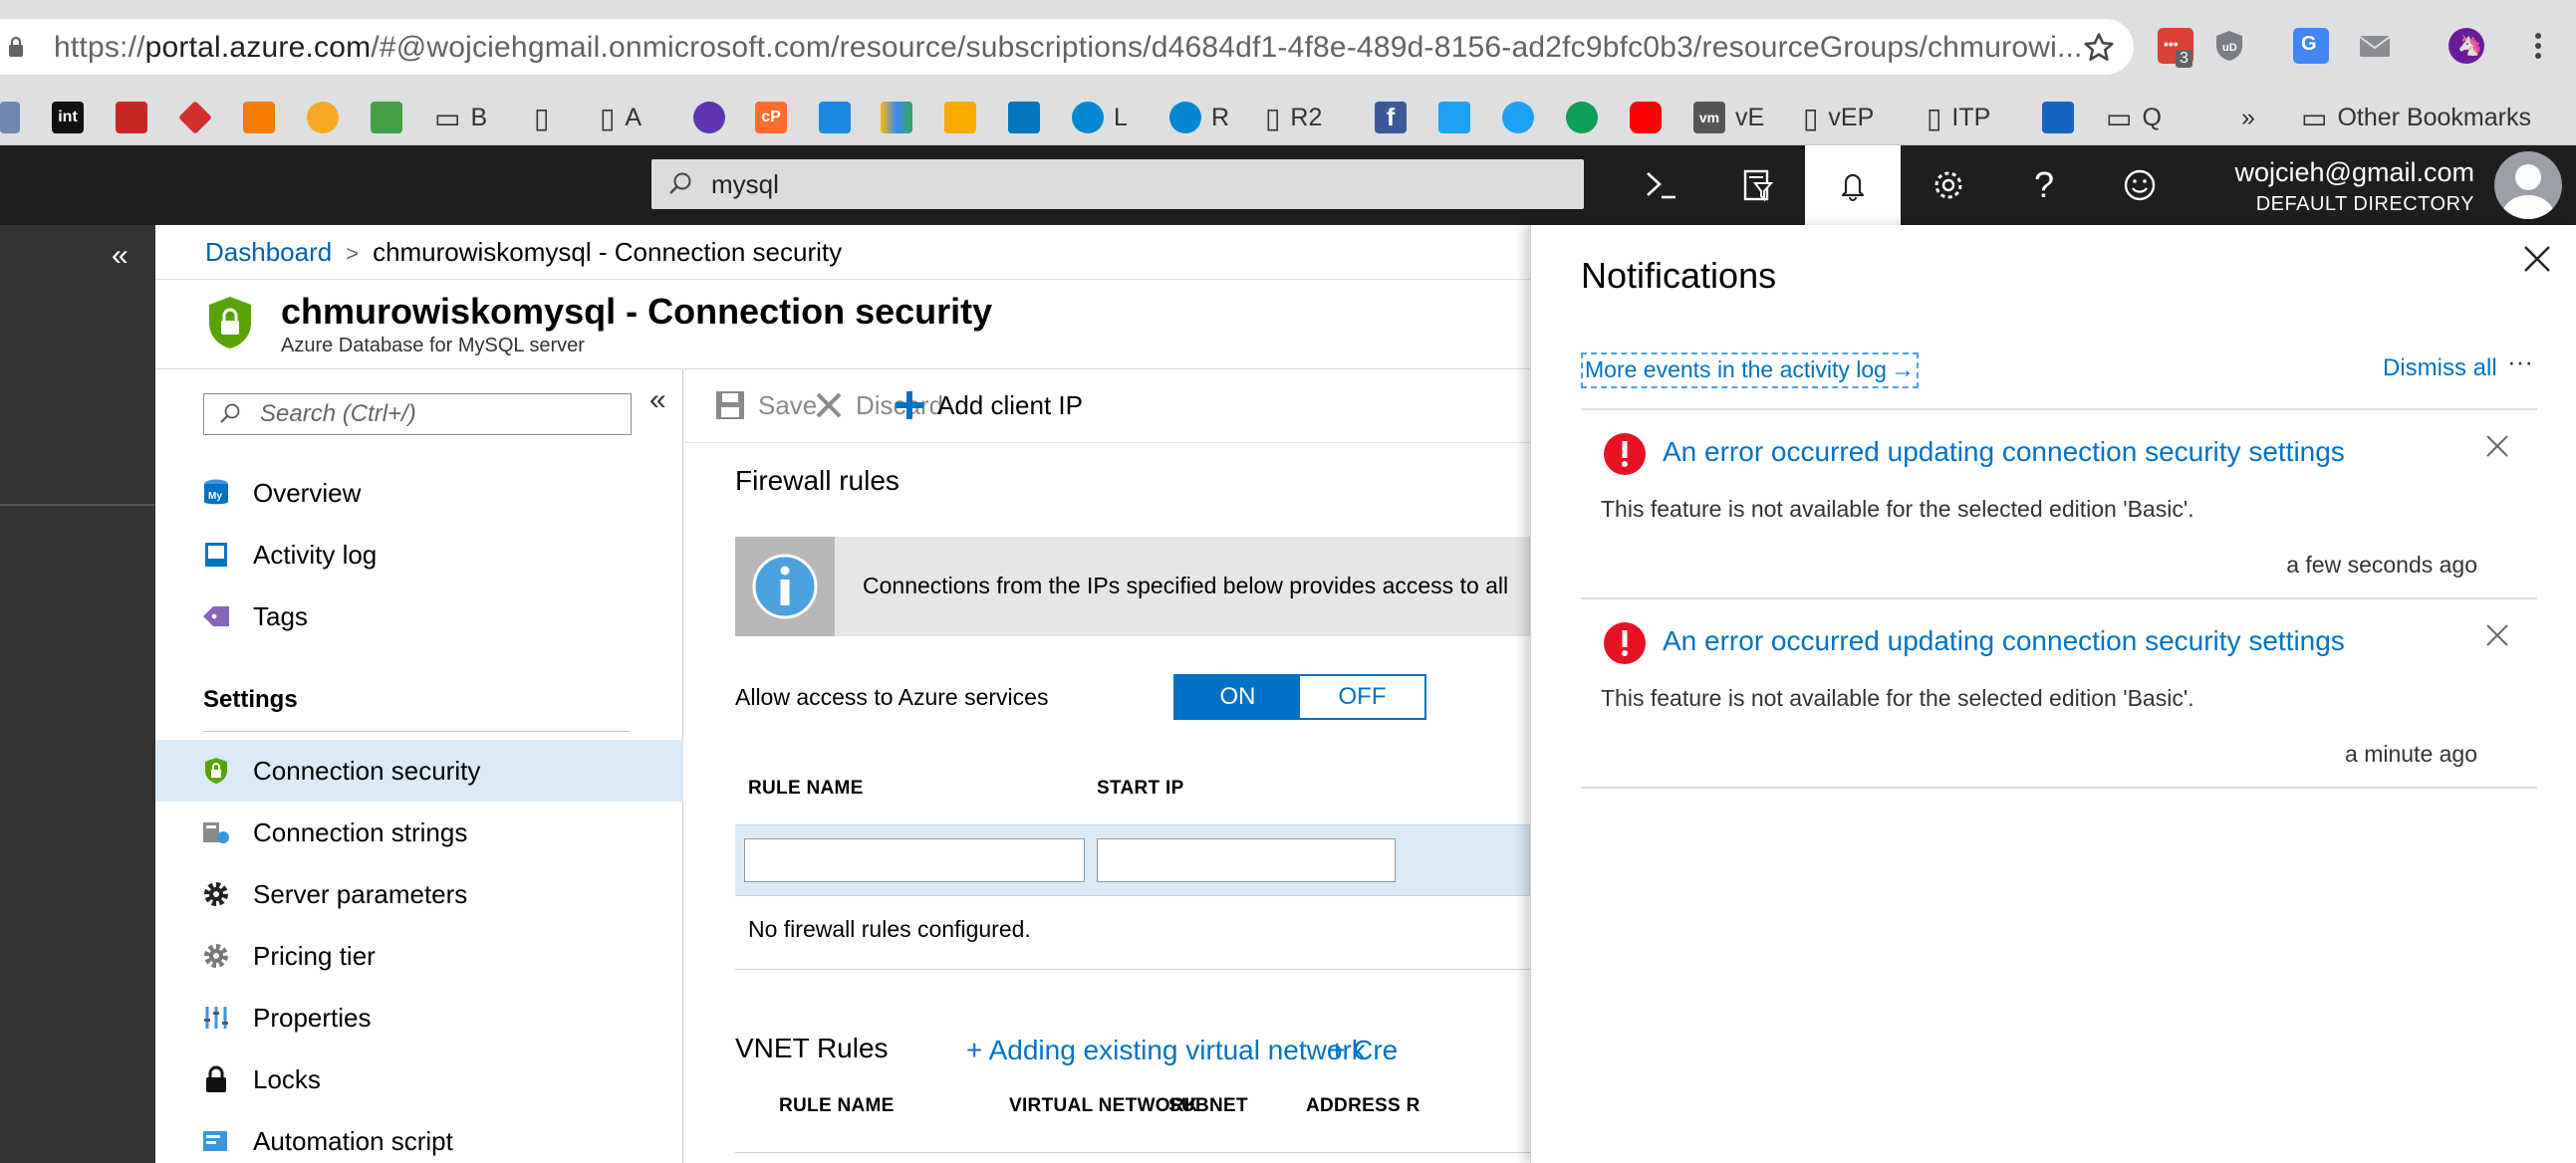  I want to click on create-new-vnet-link: + Cre, so click(1363, 1050).